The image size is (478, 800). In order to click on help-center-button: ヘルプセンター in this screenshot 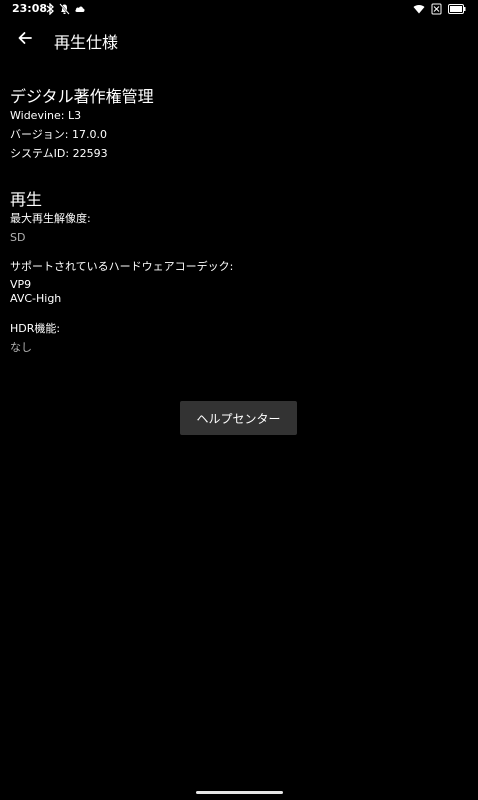, I will do `click(238, 418)`.